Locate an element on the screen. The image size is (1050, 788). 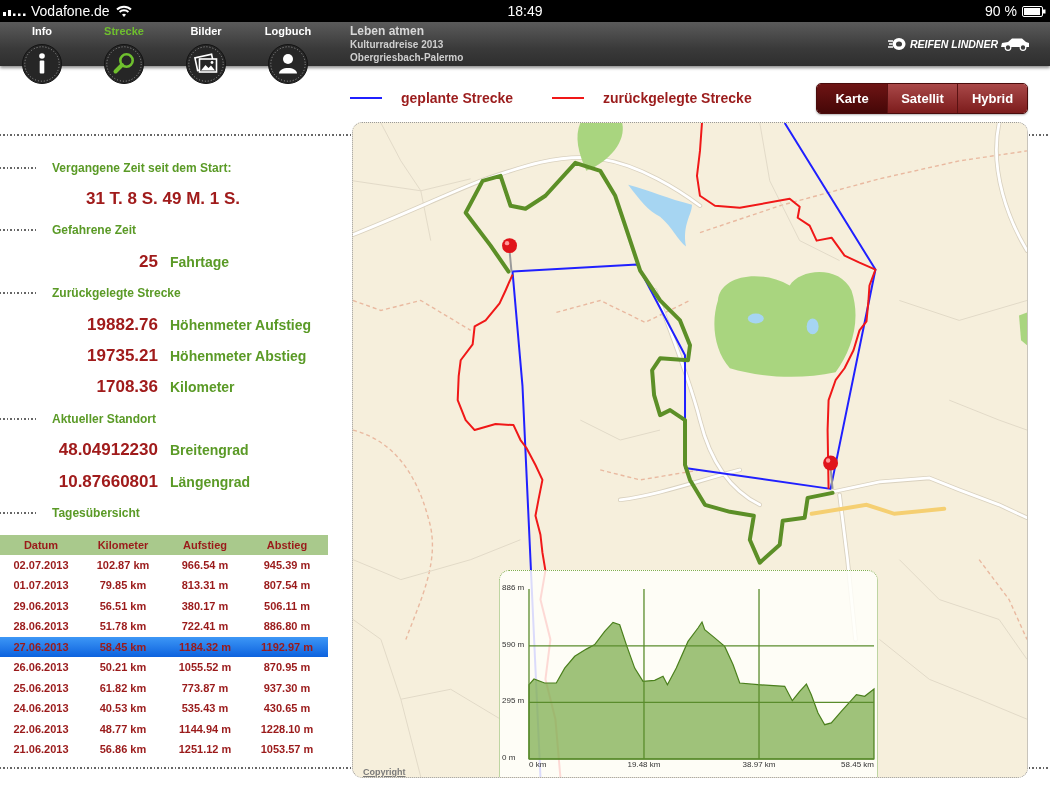
section-heading: Aktueller Standort is located at coordinates (104, 418).